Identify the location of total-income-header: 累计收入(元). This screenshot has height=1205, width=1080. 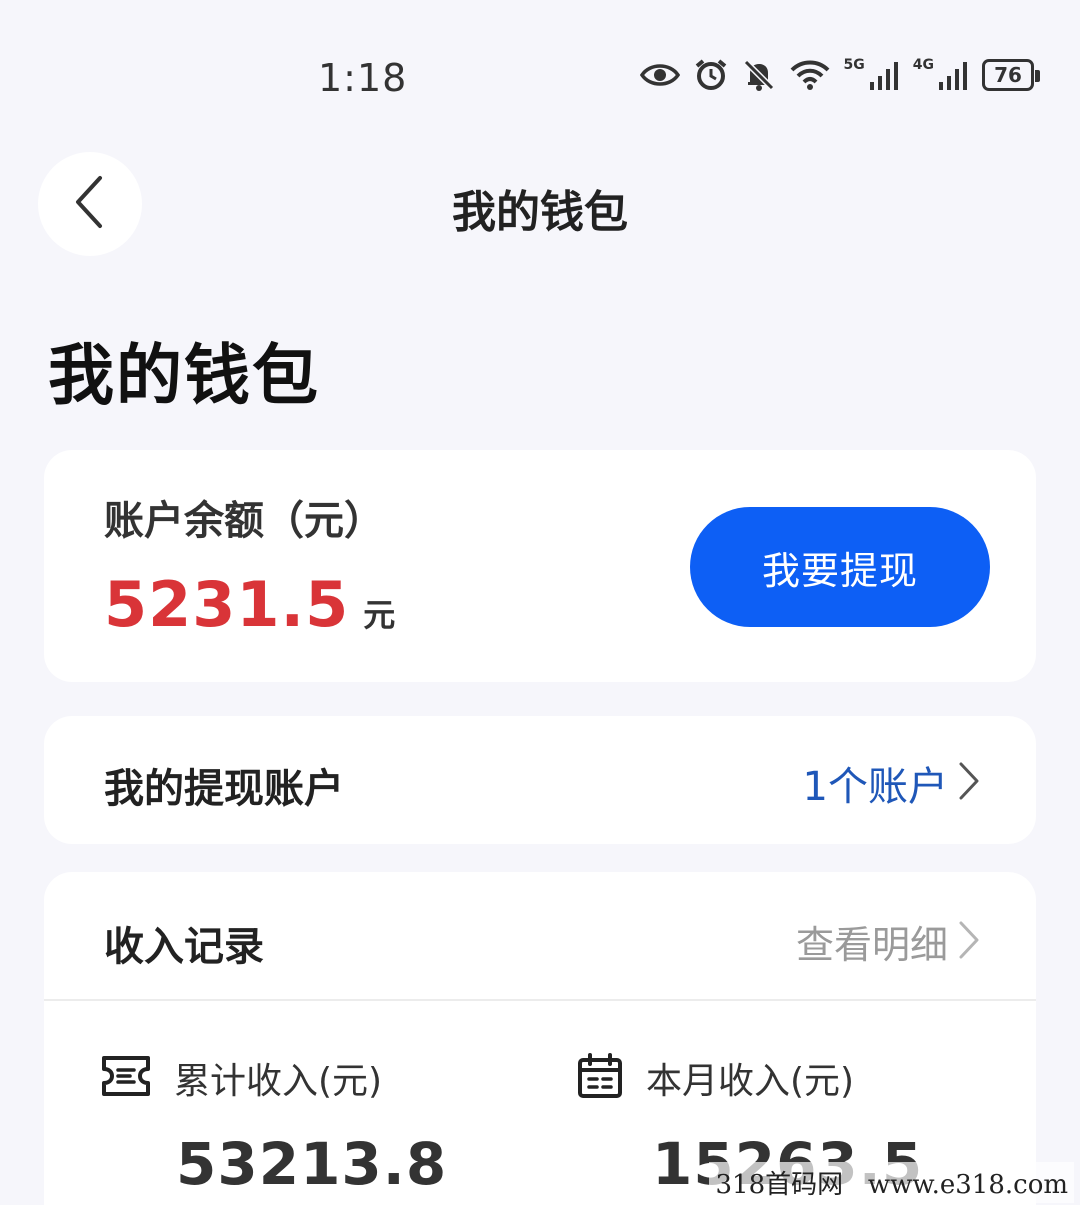
(273, 1078).